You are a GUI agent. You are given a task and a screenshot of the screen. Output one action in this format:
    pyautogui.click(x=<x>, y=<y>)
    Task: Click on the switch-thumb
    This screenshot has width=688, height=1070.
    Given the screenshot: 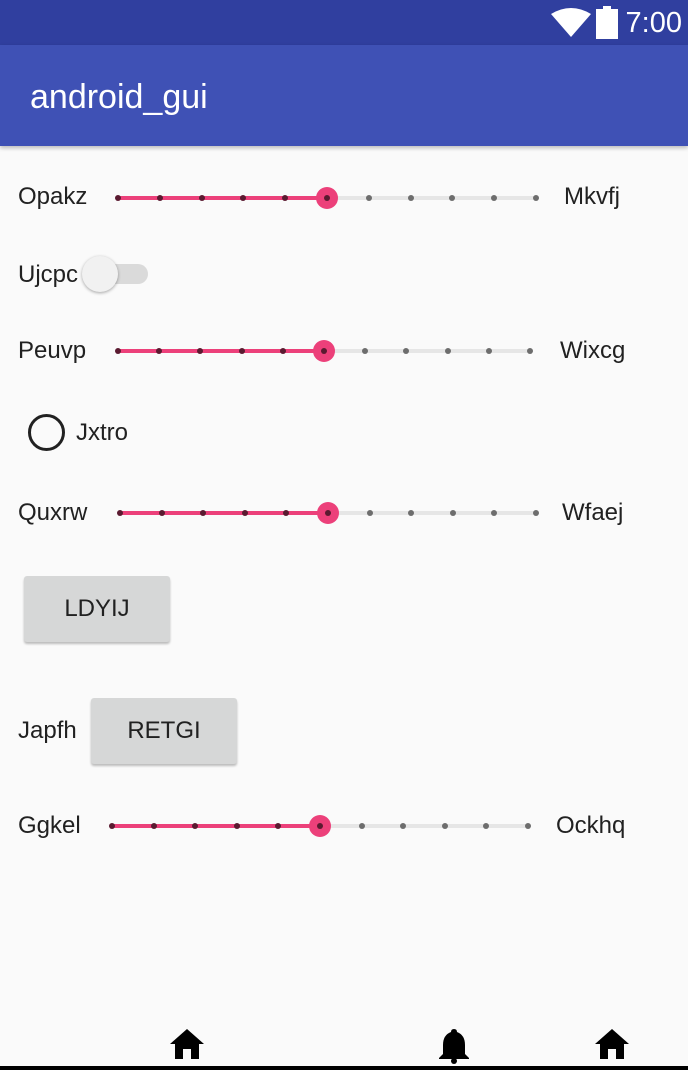 What is the action you would take?
    pyautogui.click(x=100, y=274)
    